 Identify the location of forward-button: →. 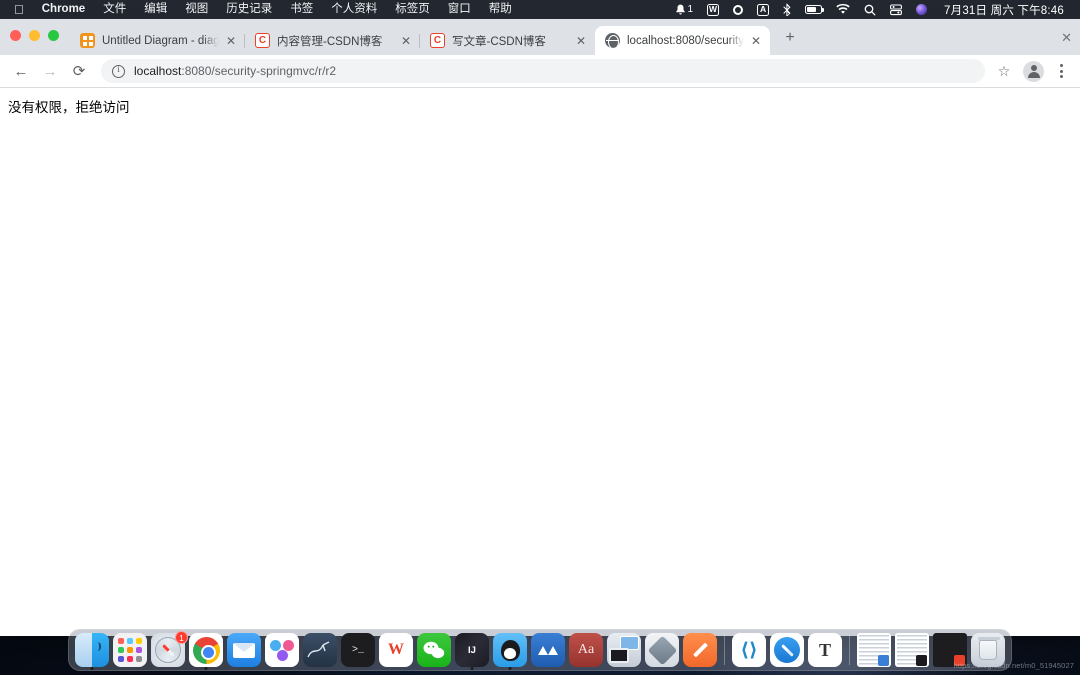
(50, 71).